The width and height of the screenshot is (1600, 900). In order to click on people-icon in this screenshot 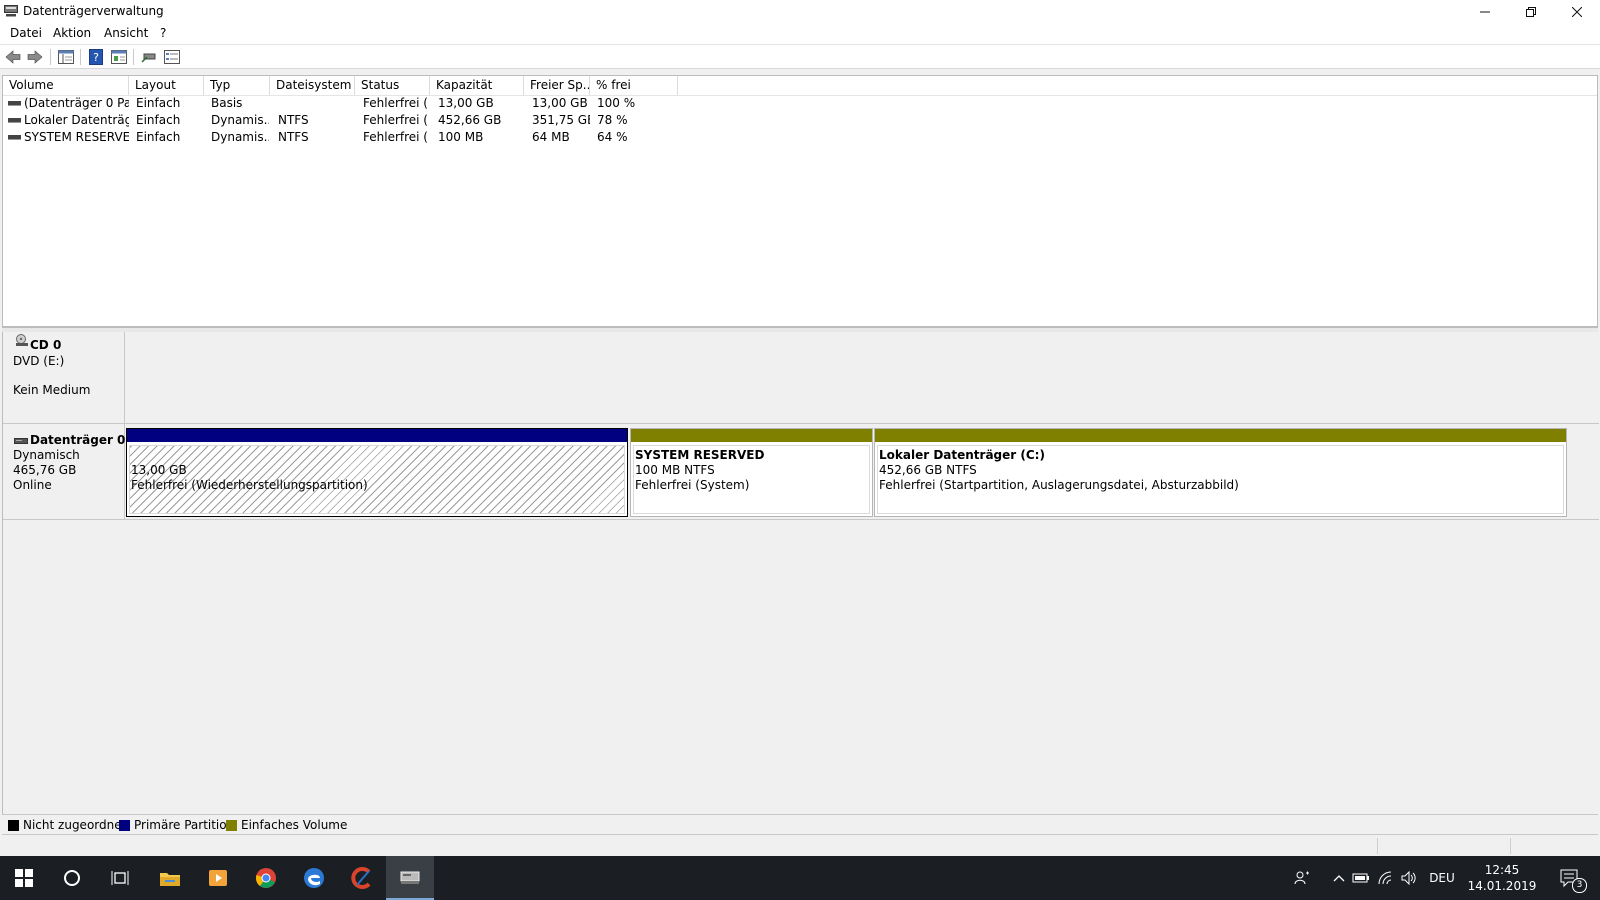, I will do `click(1302, 878)`.